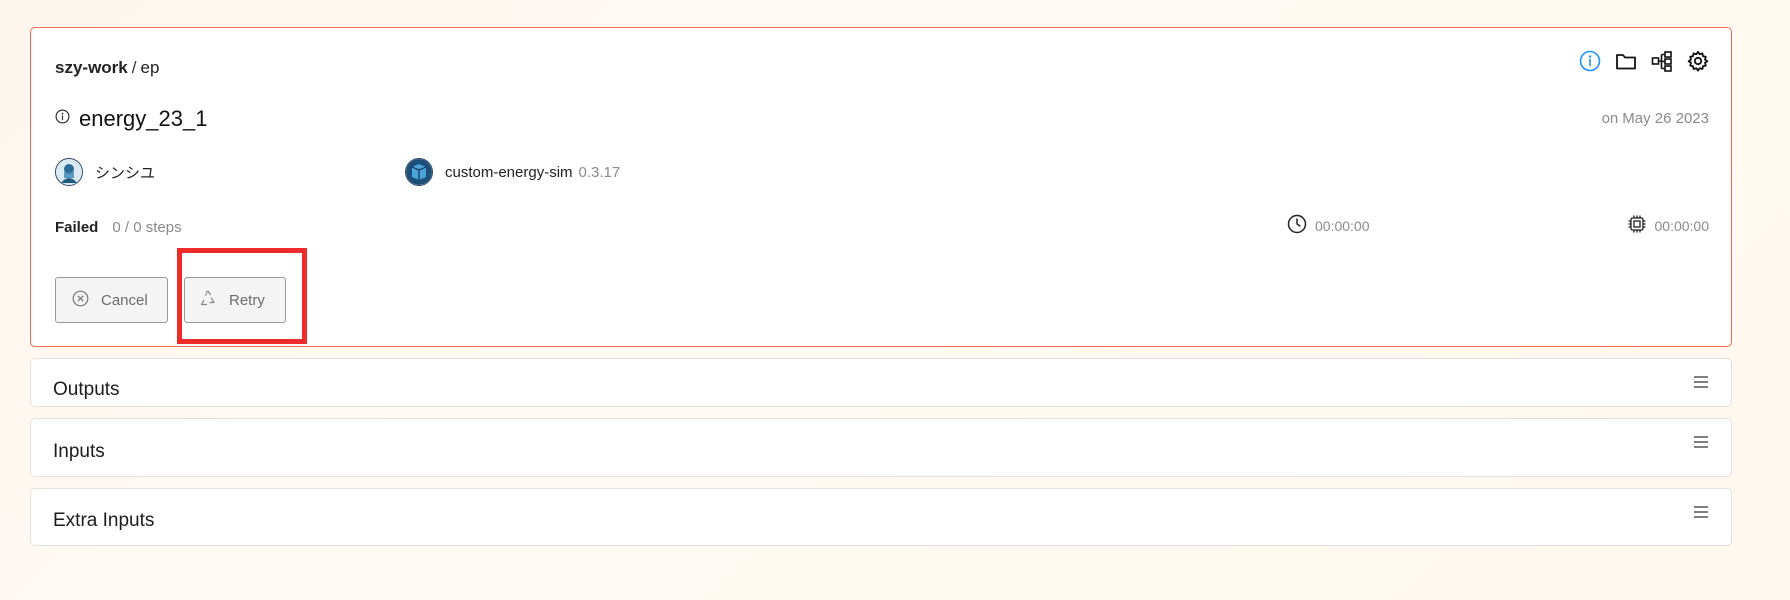 This screenshot has width=1790, height=600. What do you see at coordinates (881, 382) in the screenshot?
I see `outputs-section: Outputs` at bounding box center [881, 382].